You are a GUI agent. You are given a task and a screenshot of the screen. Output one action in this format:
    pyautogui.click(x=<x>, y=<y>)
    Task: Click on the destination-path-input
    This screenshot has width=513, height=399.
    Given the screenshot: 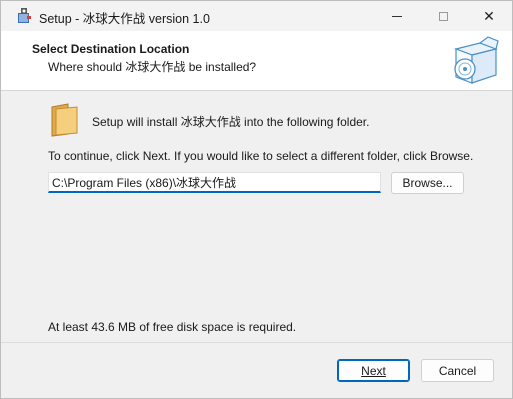 What is the action you would take?
    pyautogui.click(x=214, y=182)
    